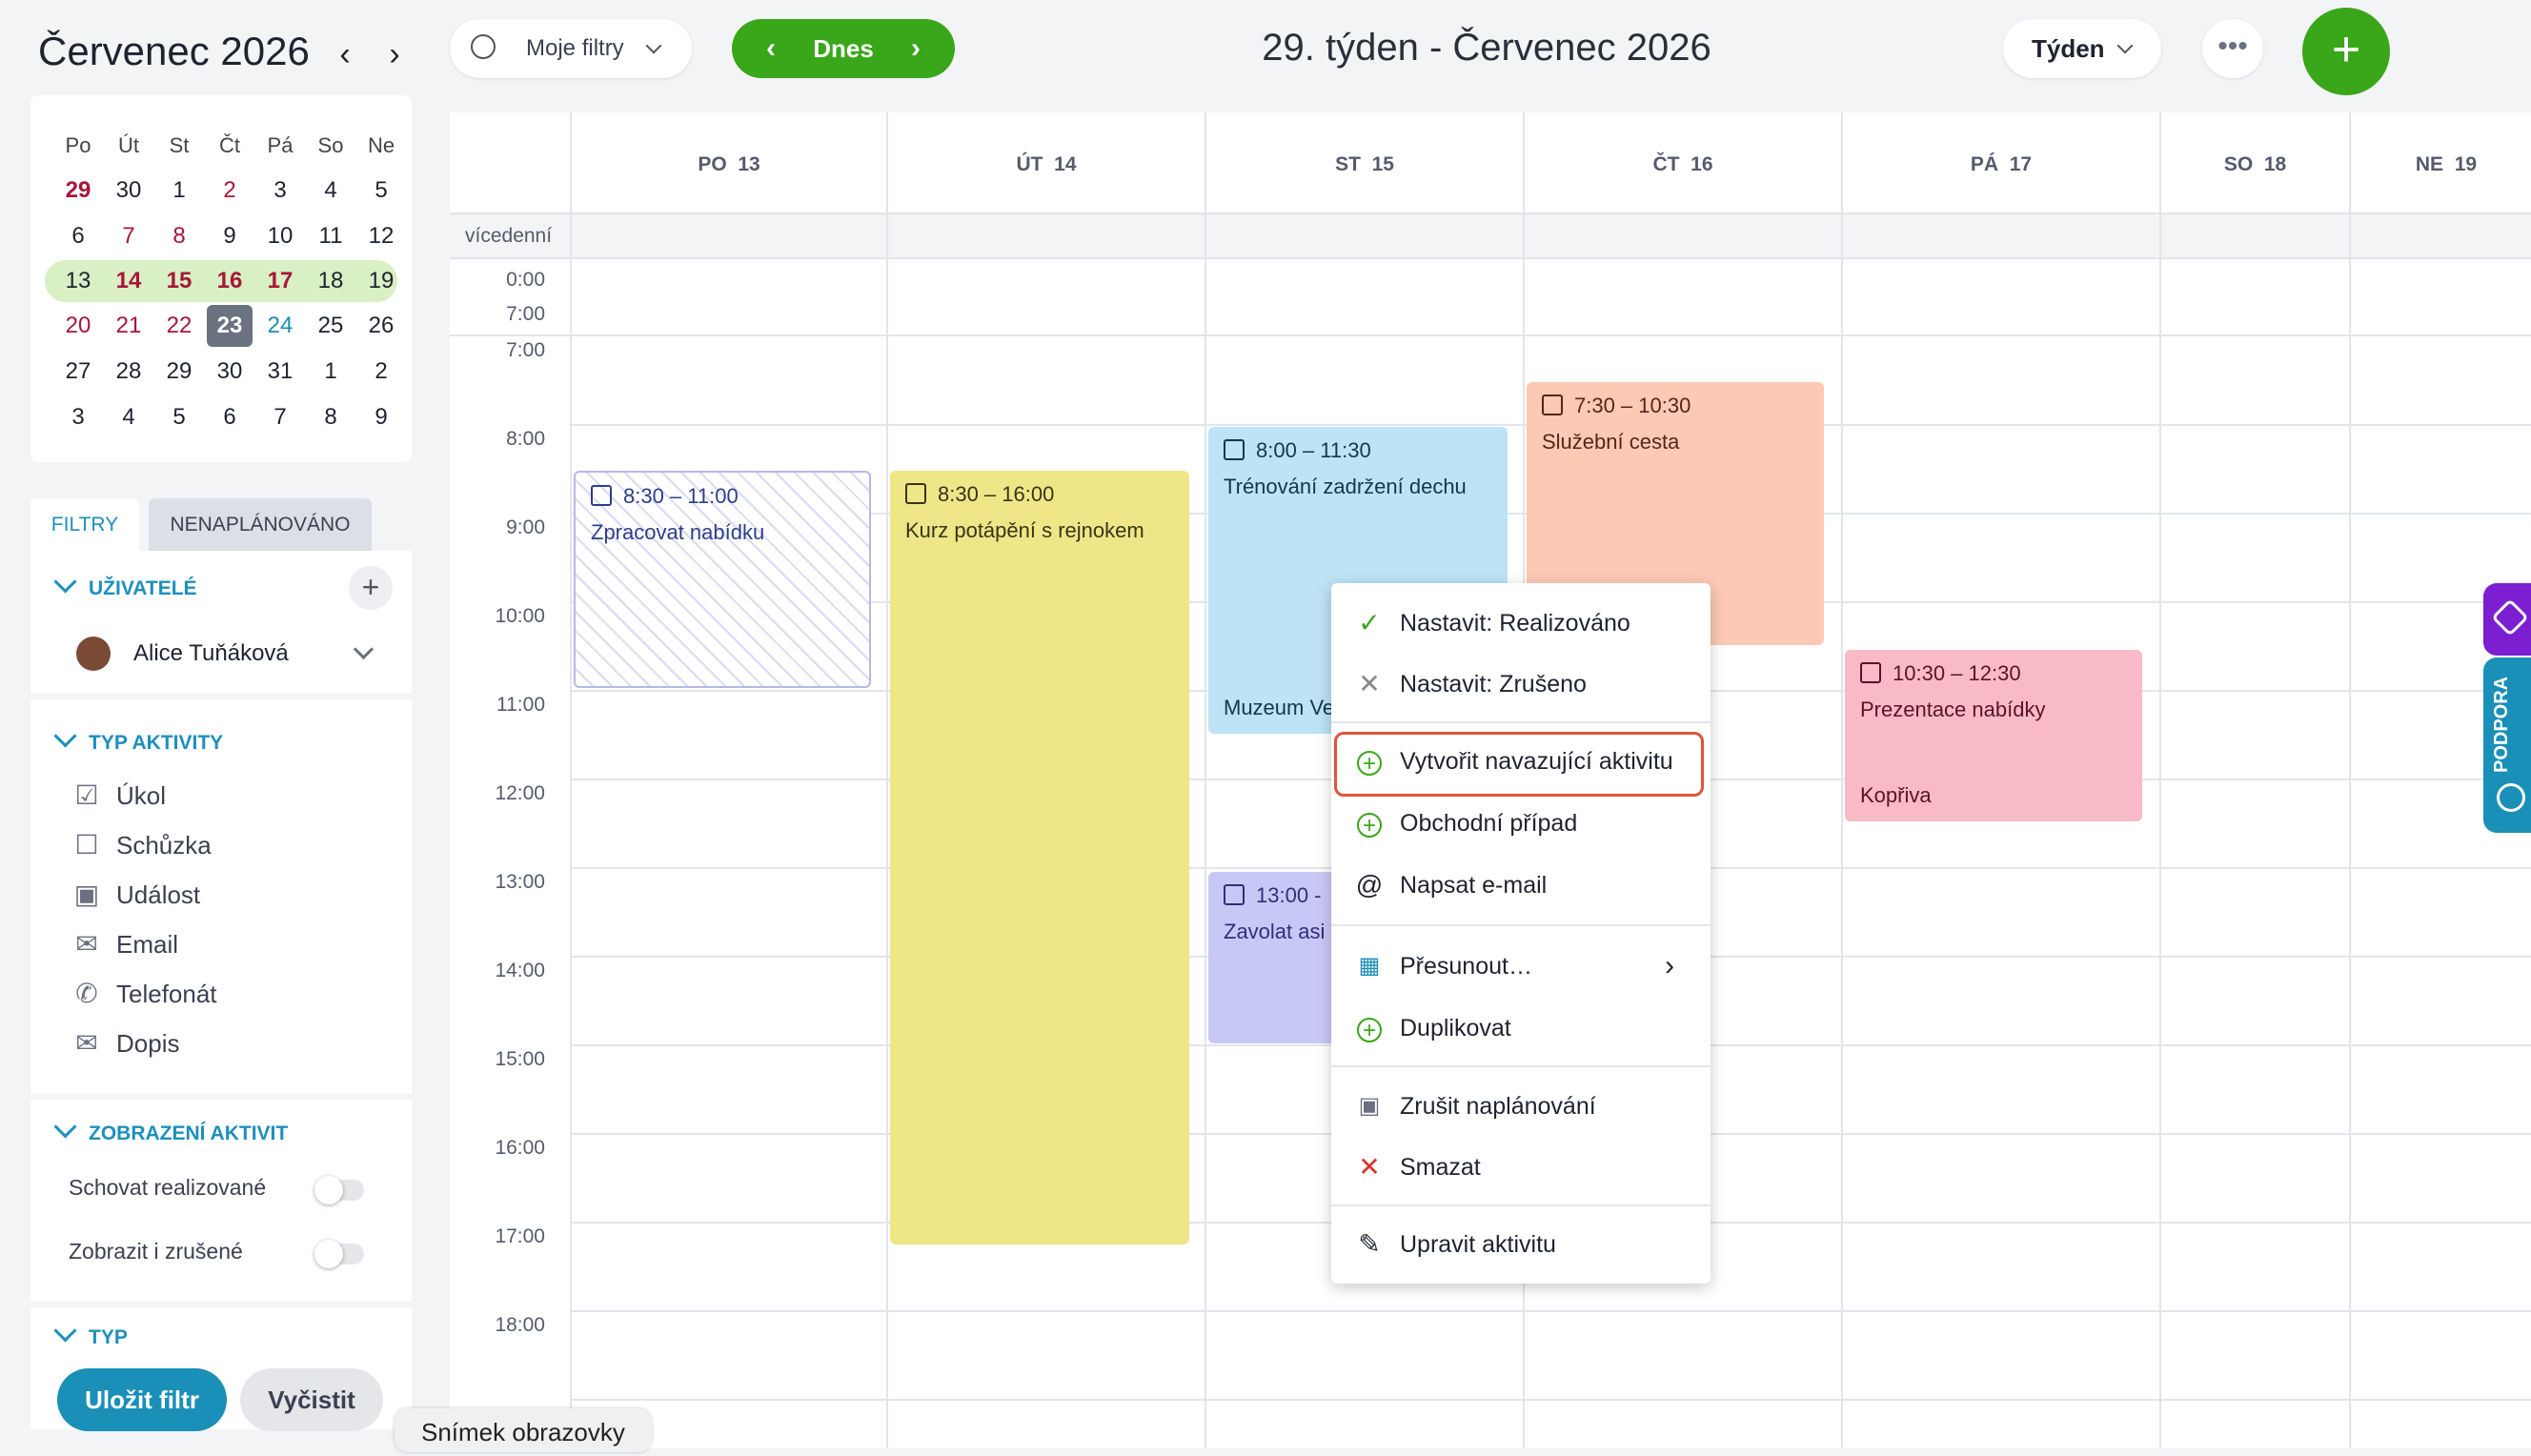  I want to click on lifebuoy-icon, so click(2511, 797).